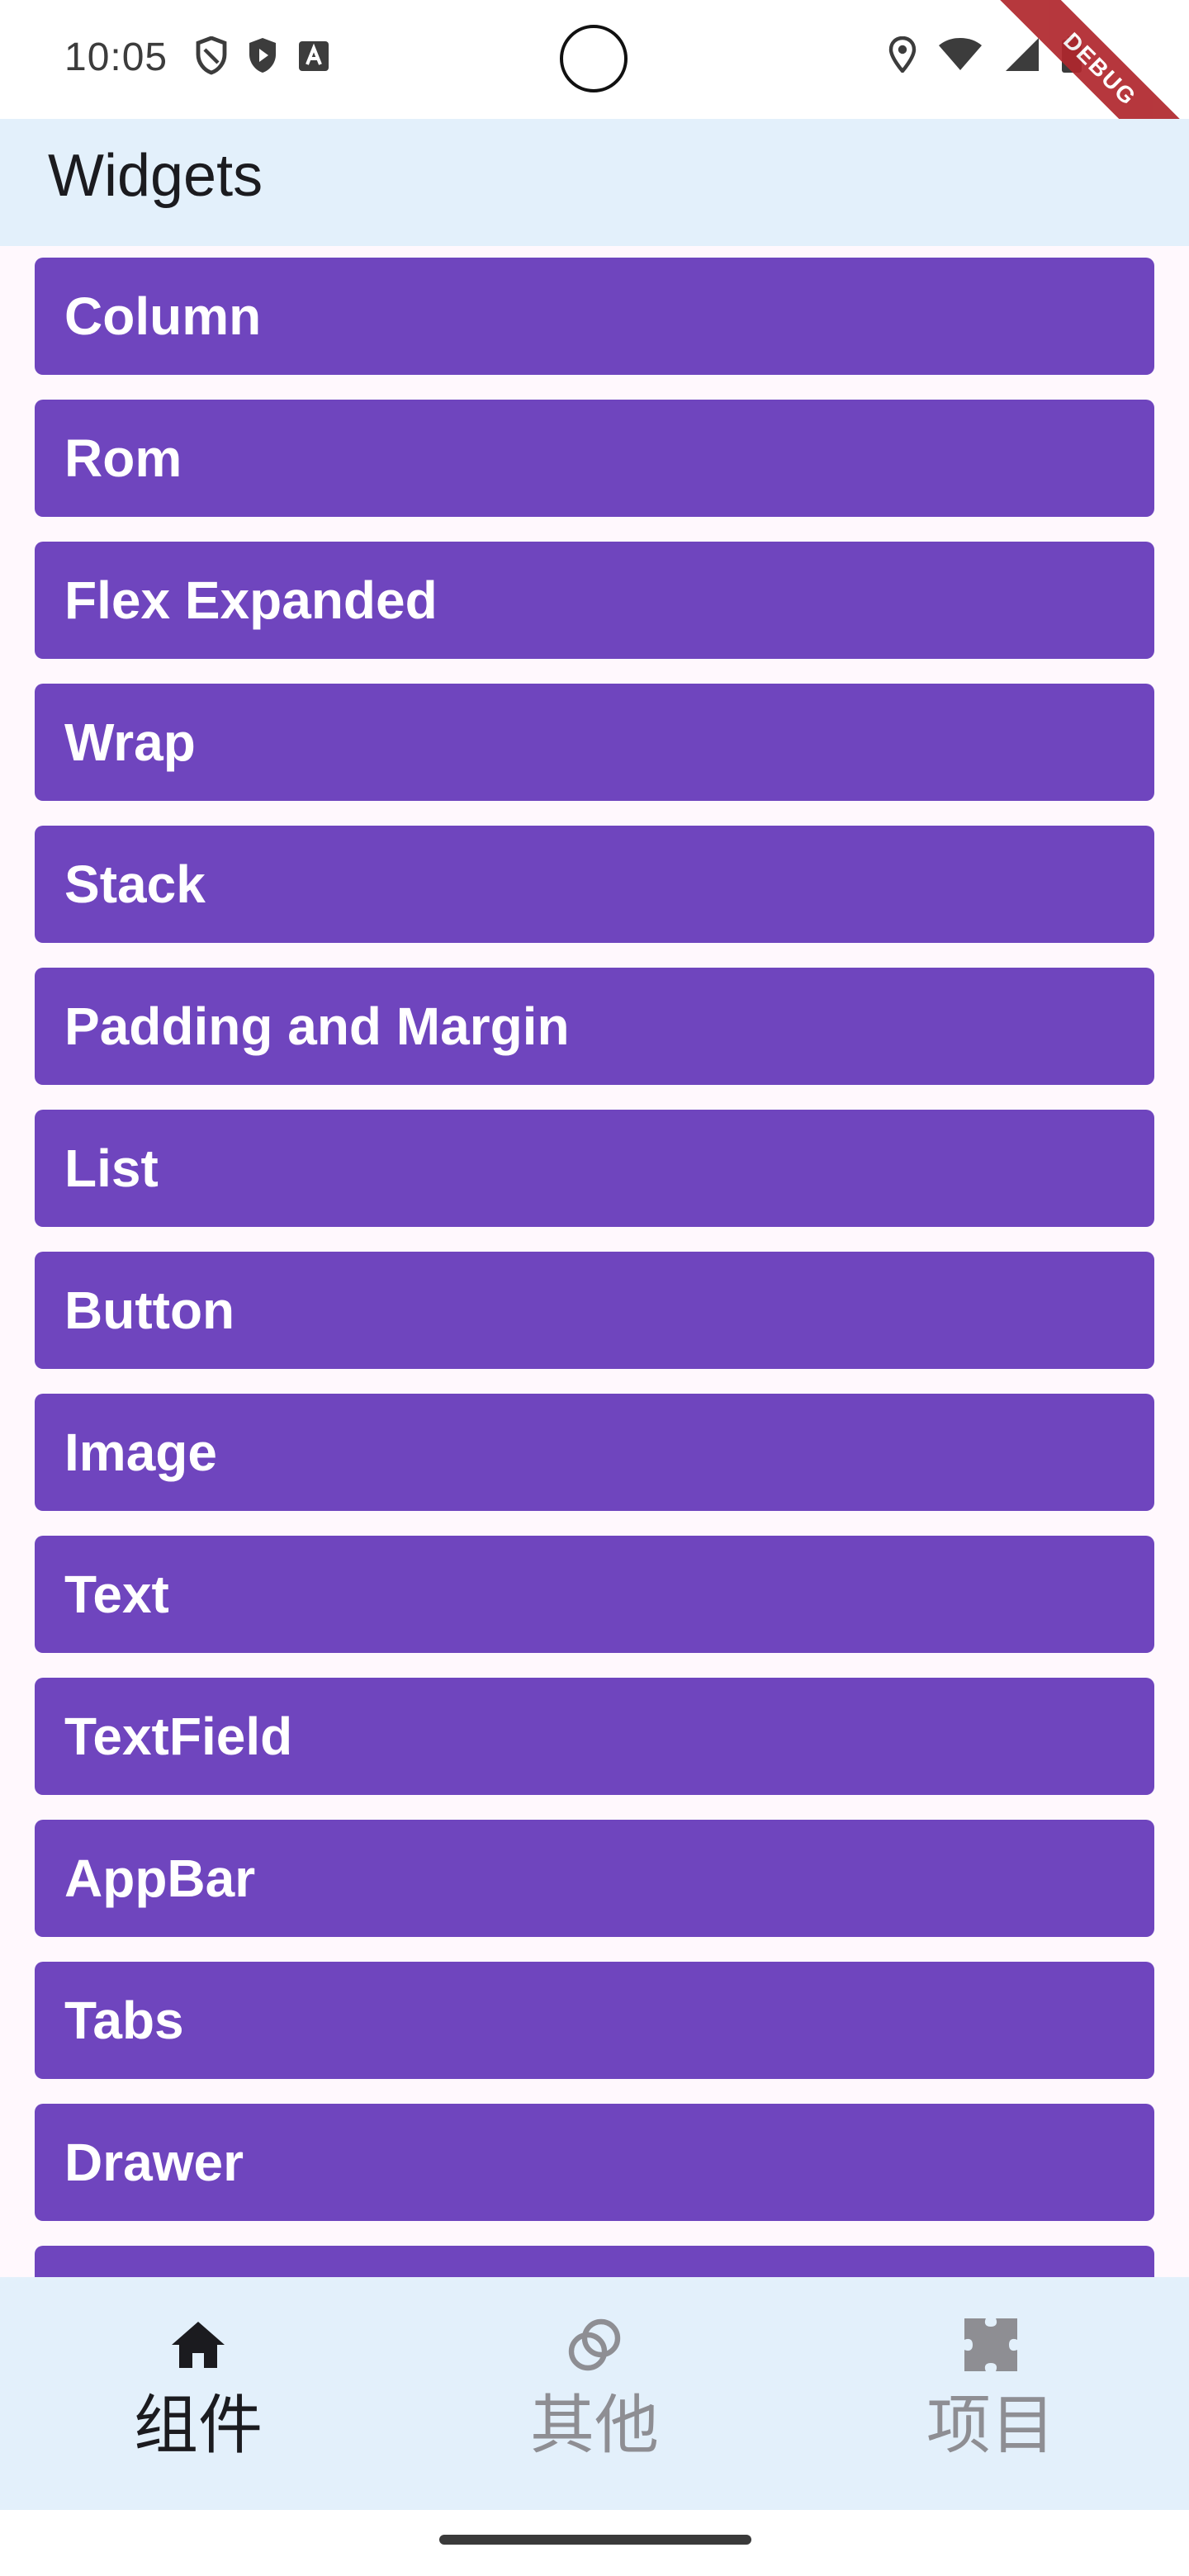 This screenshot has height=2576, width=1189. I want to click on nav-item-other: 其他, so click(594, 2393).